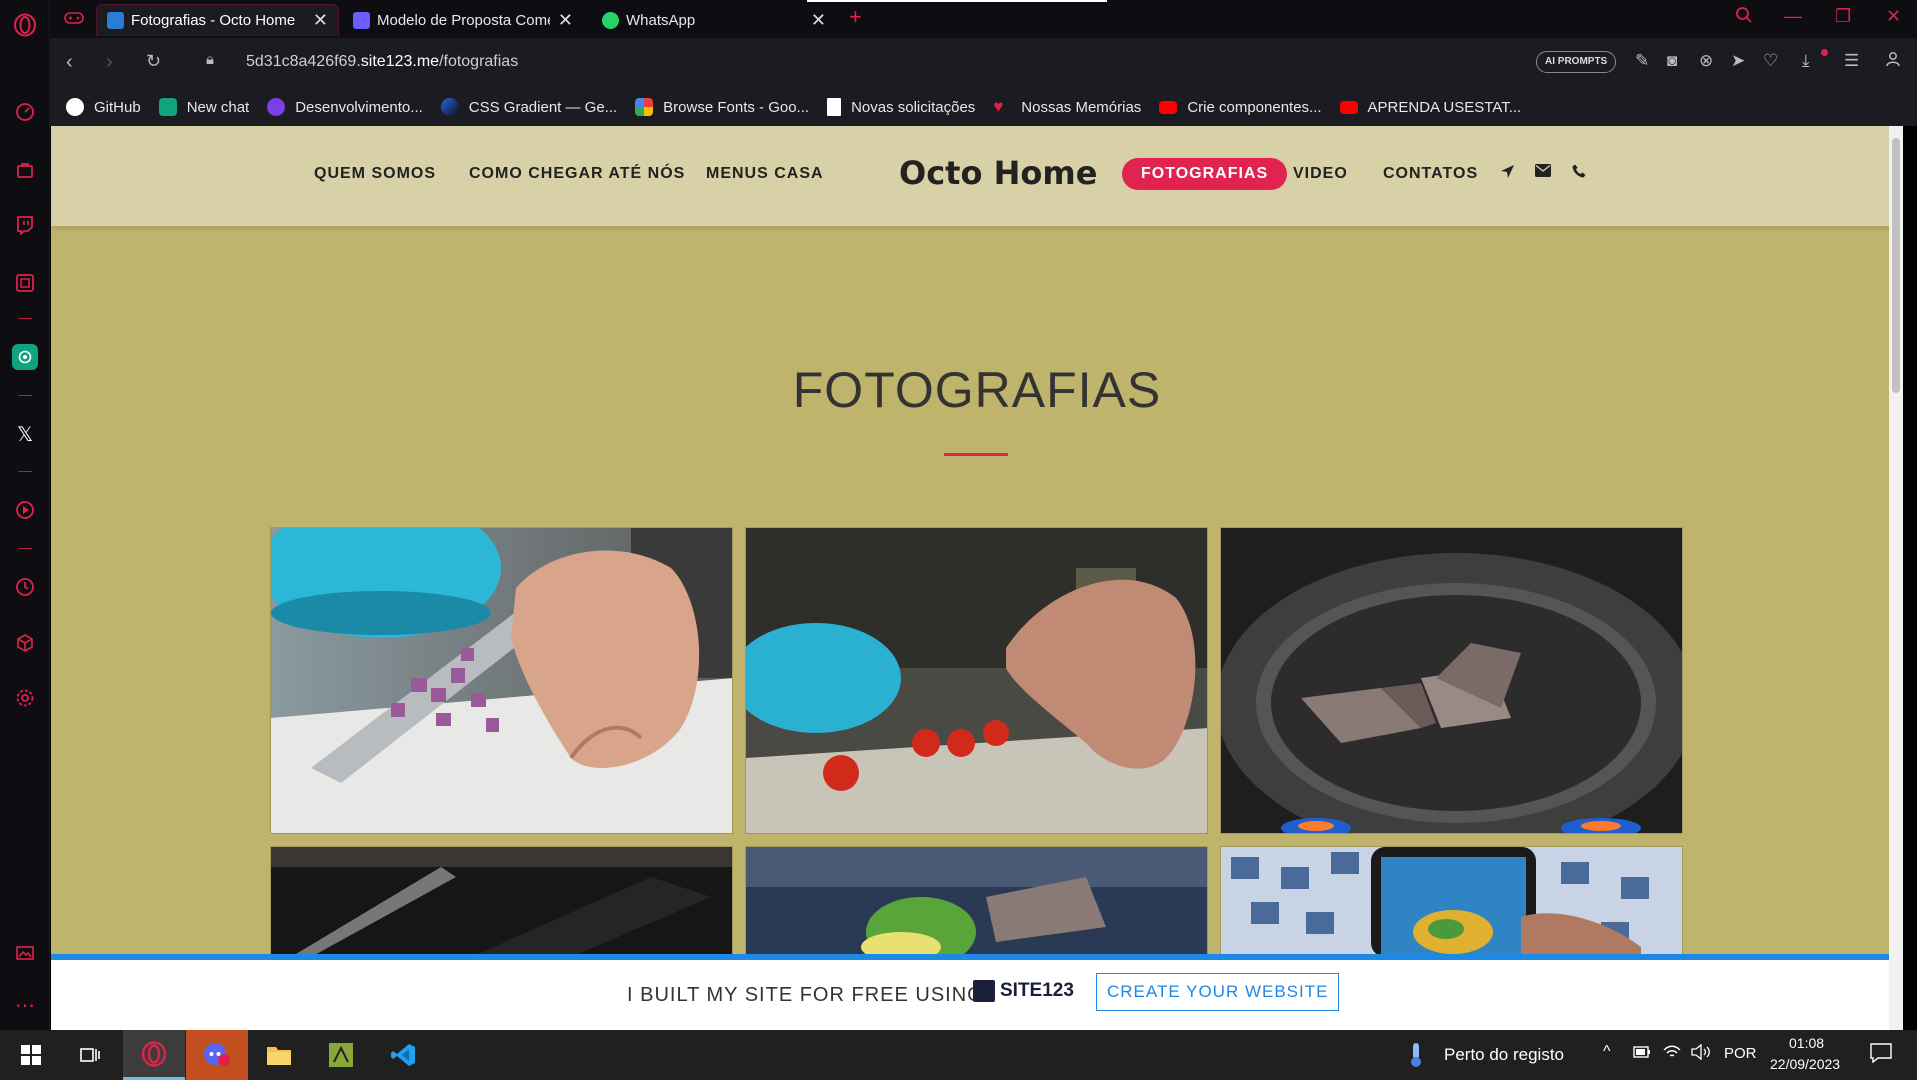 This screenshot has width=1917, height=1080. What do you see at coordinates (1843, 16) in the screenshot?
I see `restore-window-icon: ❐` at bounding box center [1843, 16].